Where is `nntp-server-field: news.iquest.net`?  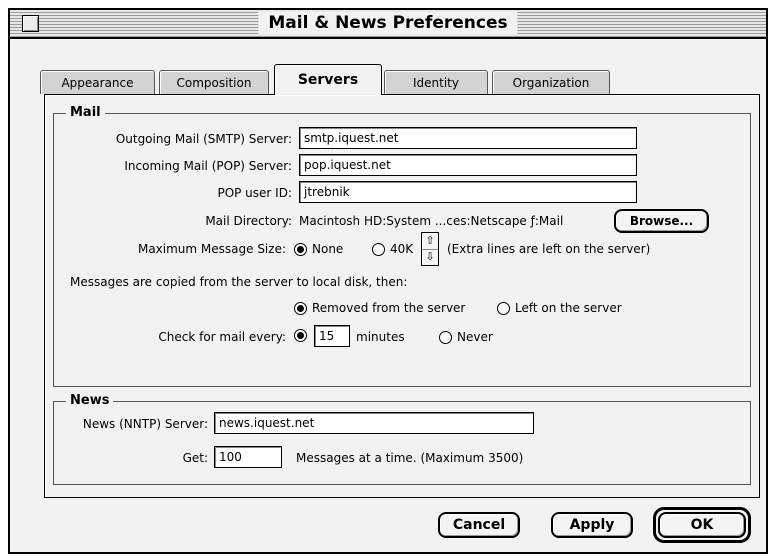
nntp-server-field: news.iquest.net is located at coordinates (374, 423).